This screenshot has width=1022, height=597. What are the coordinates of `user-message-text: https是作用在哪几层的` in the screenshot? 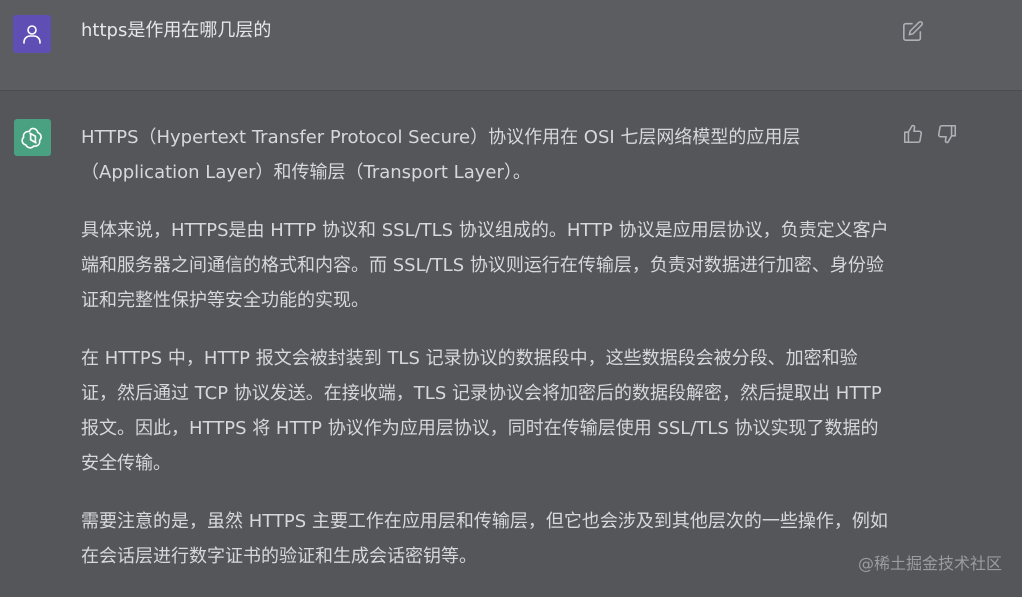 It's located at (176, 30).